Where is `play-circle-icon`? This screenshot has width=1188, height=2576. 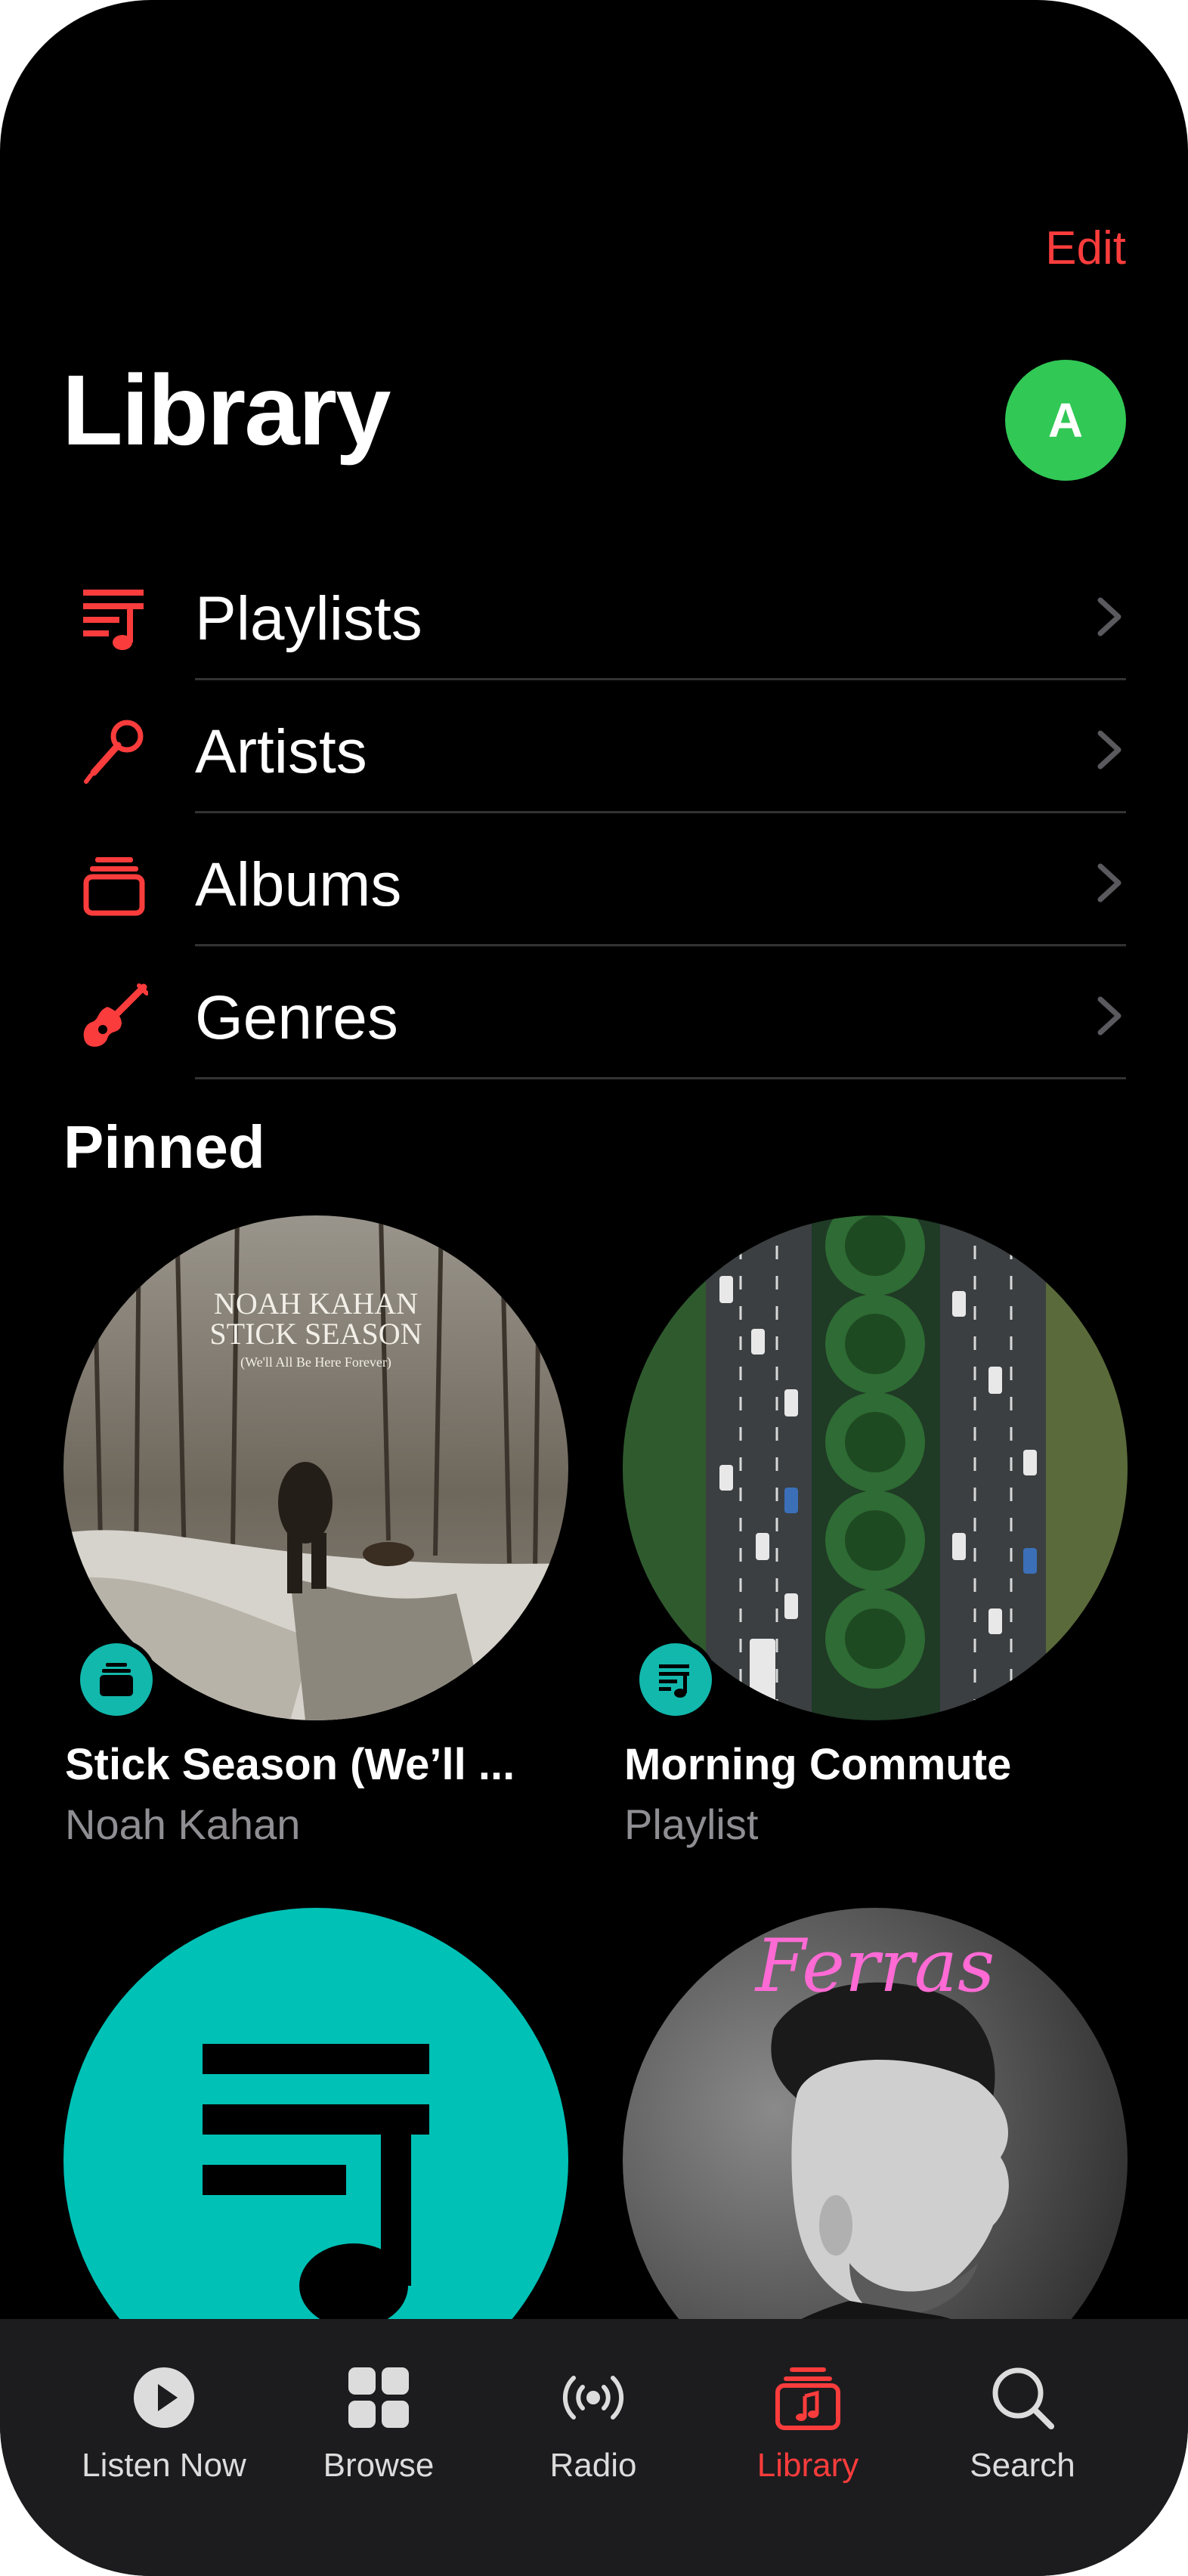
play-circle-icon is located at coordinates (164, 2397).